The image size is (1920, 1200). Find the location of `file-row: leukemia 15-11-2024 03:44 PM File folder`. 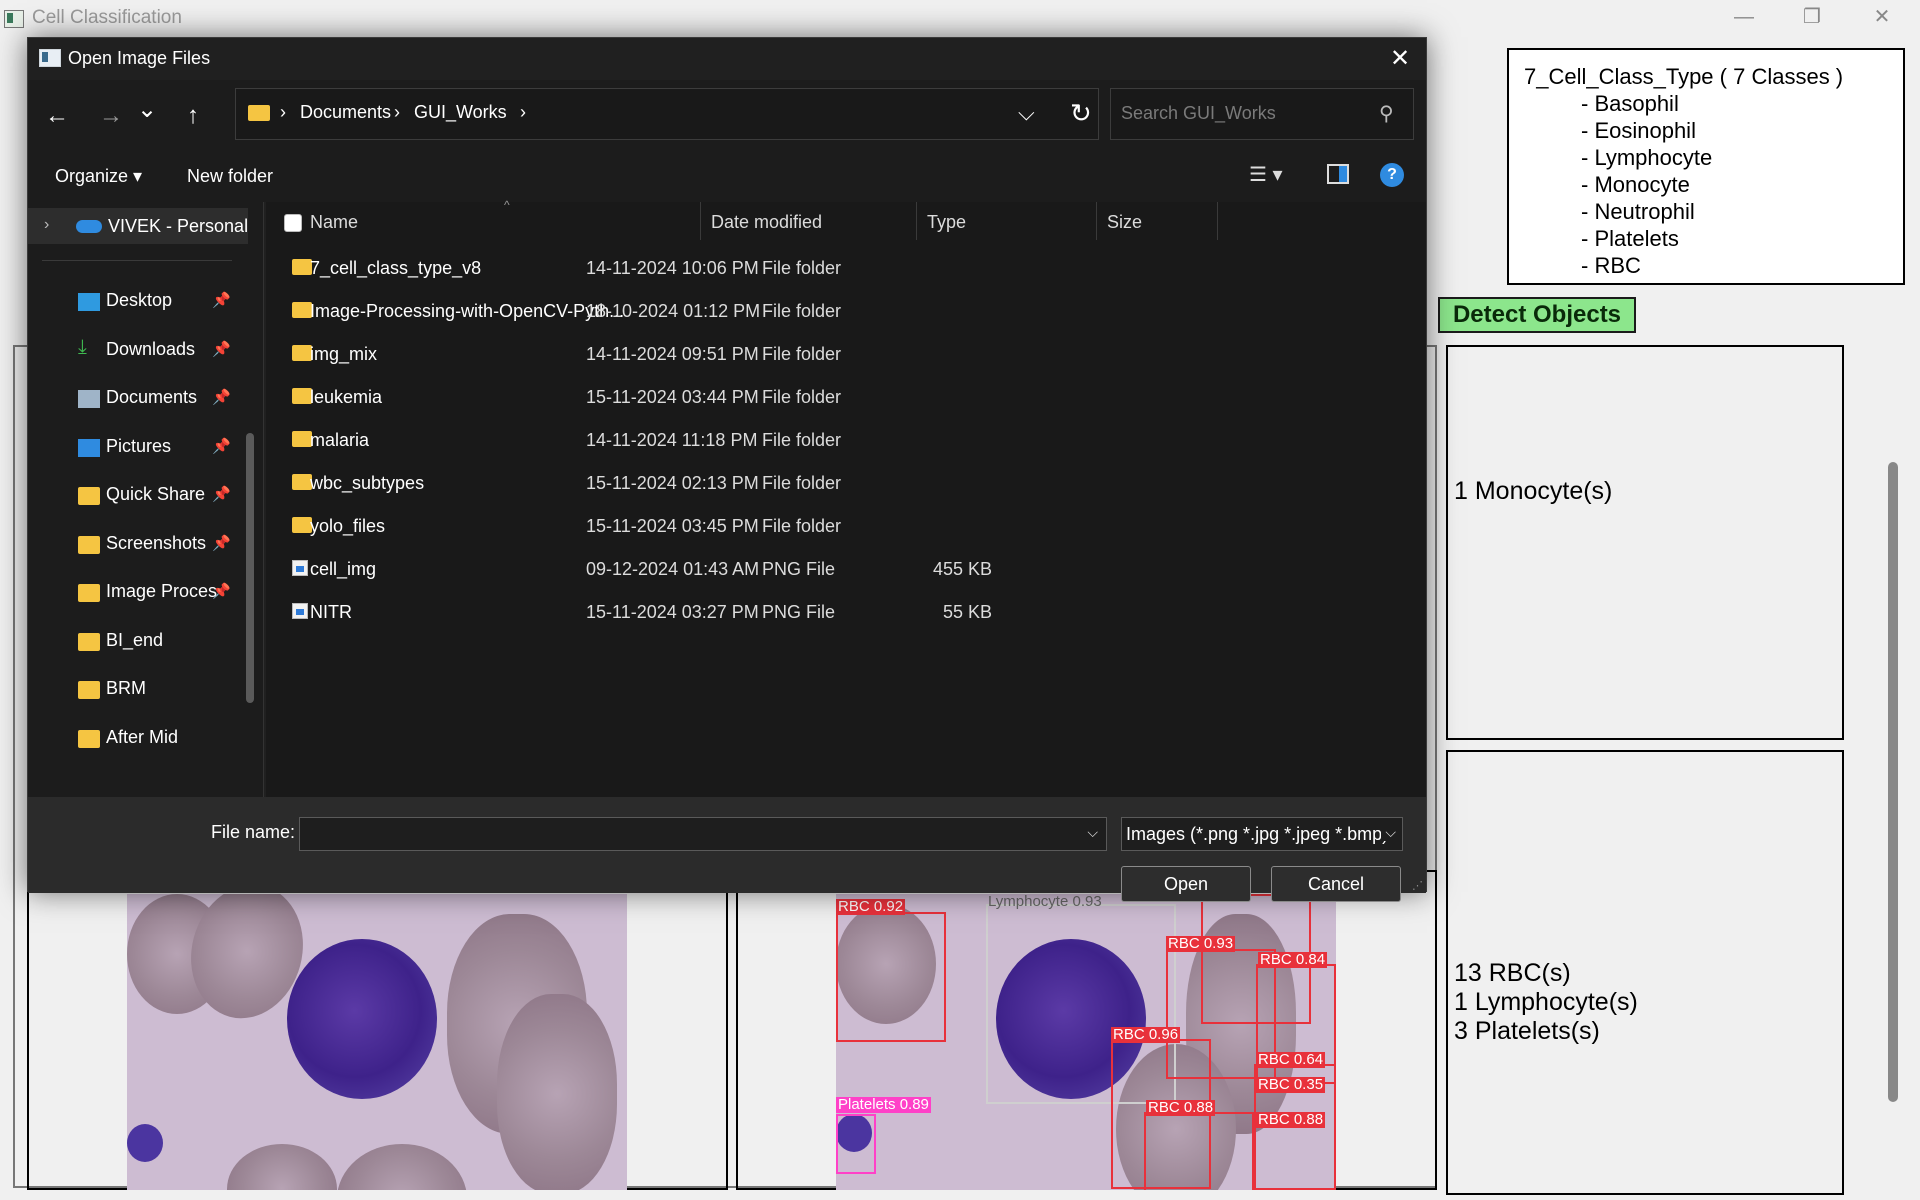

file-row: leukemia 15-11-2024 03:44 PM File folder is located at coordinates (846, 396).